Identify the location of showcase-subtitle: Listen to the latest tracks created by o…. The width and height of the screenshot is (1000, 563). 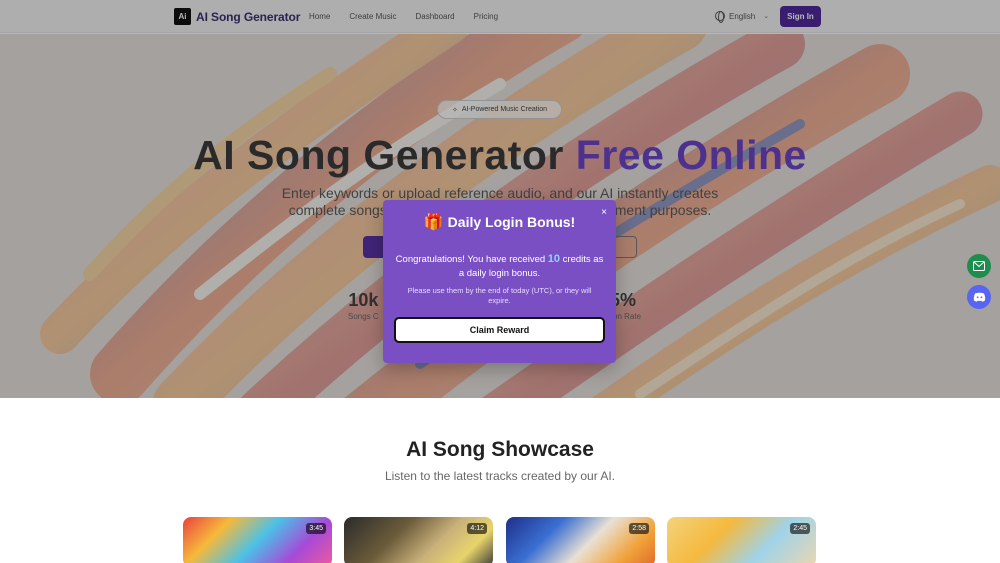
(500, 476).